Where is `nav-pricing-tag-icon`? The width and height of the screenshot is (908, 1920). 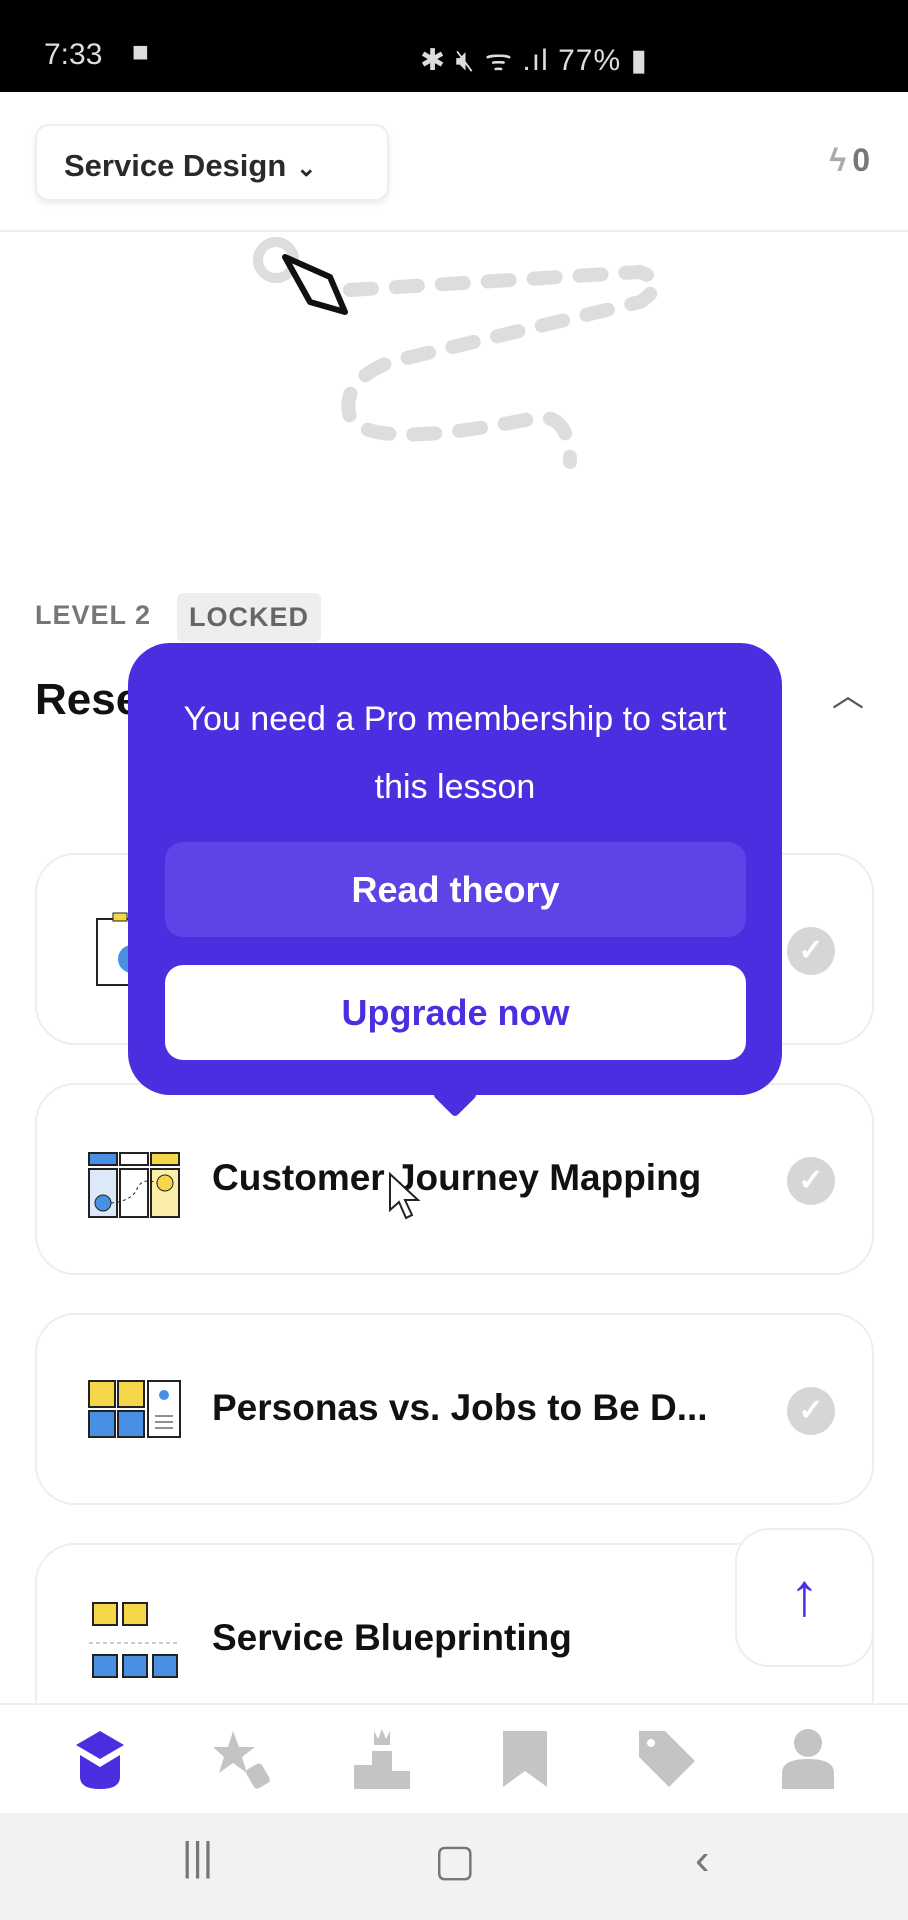 nav-pricing-tag-icon is located at coordinates (667, 1759).